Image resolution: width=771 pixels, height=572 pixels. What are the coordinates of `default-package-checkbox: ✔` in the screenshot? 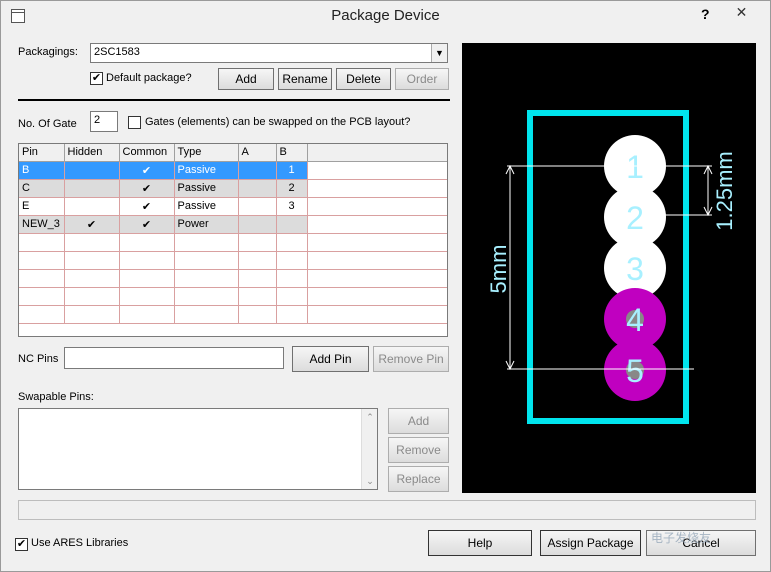 It's located at (96, 78).